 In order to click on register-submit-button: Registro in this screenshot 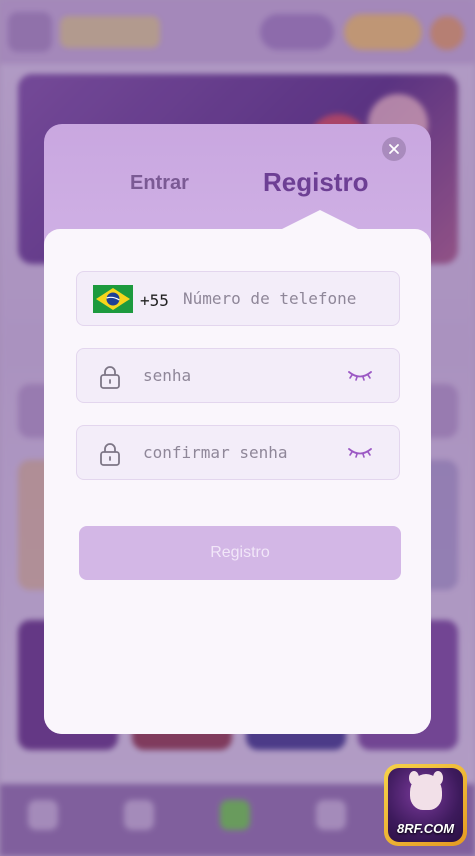, I will do `click(240, 553)`.